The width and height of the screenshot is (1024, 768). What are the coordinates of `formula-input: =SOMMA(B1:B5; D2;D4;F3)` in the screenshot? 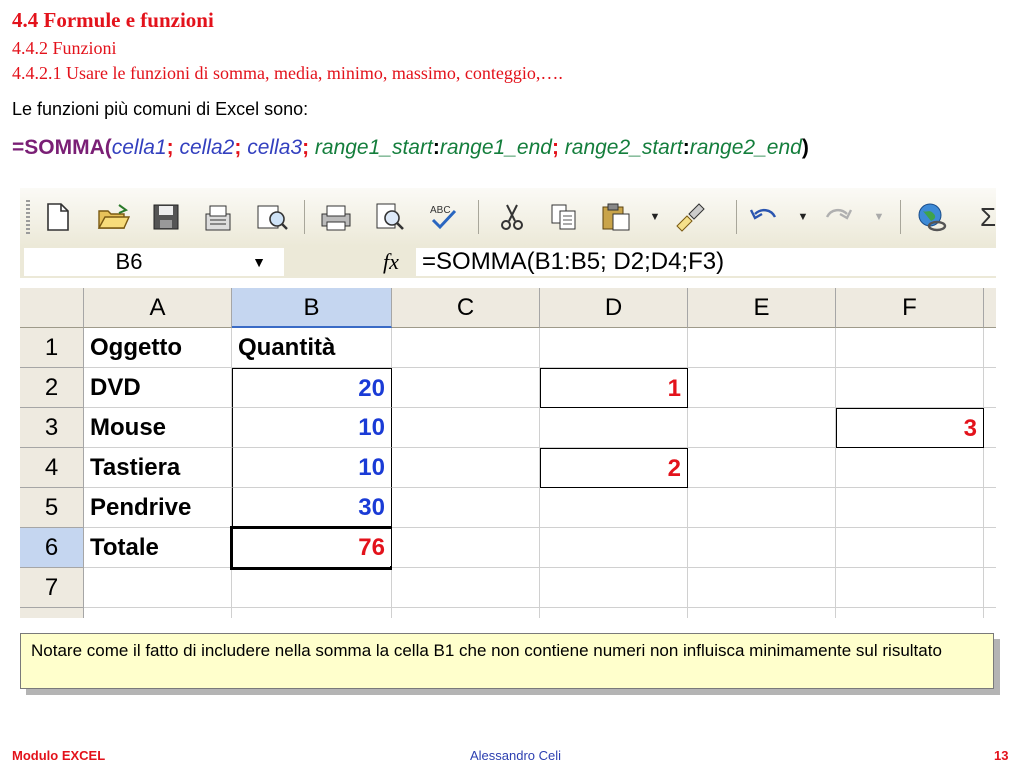 It's located at (706, 262).